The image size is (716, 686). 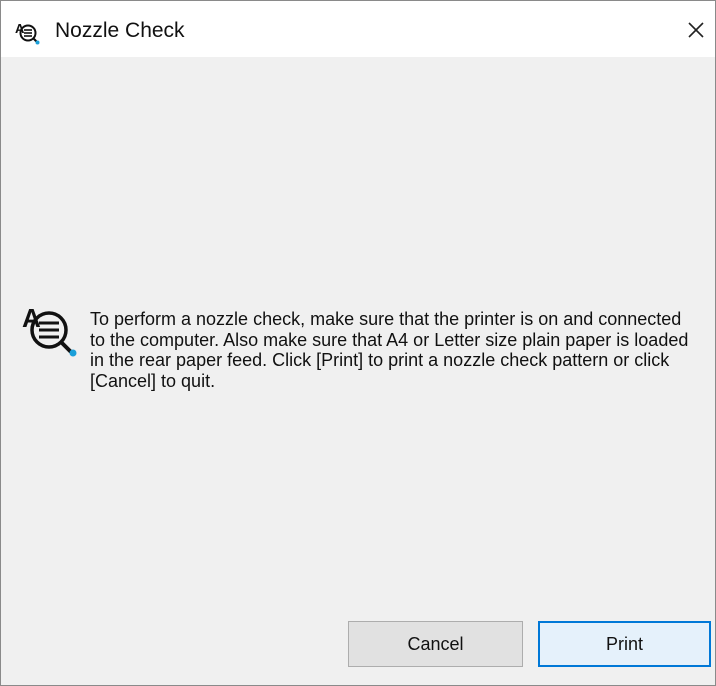 I want to click on nozzle-check-title-icon: A, so click(x=28, y=32).